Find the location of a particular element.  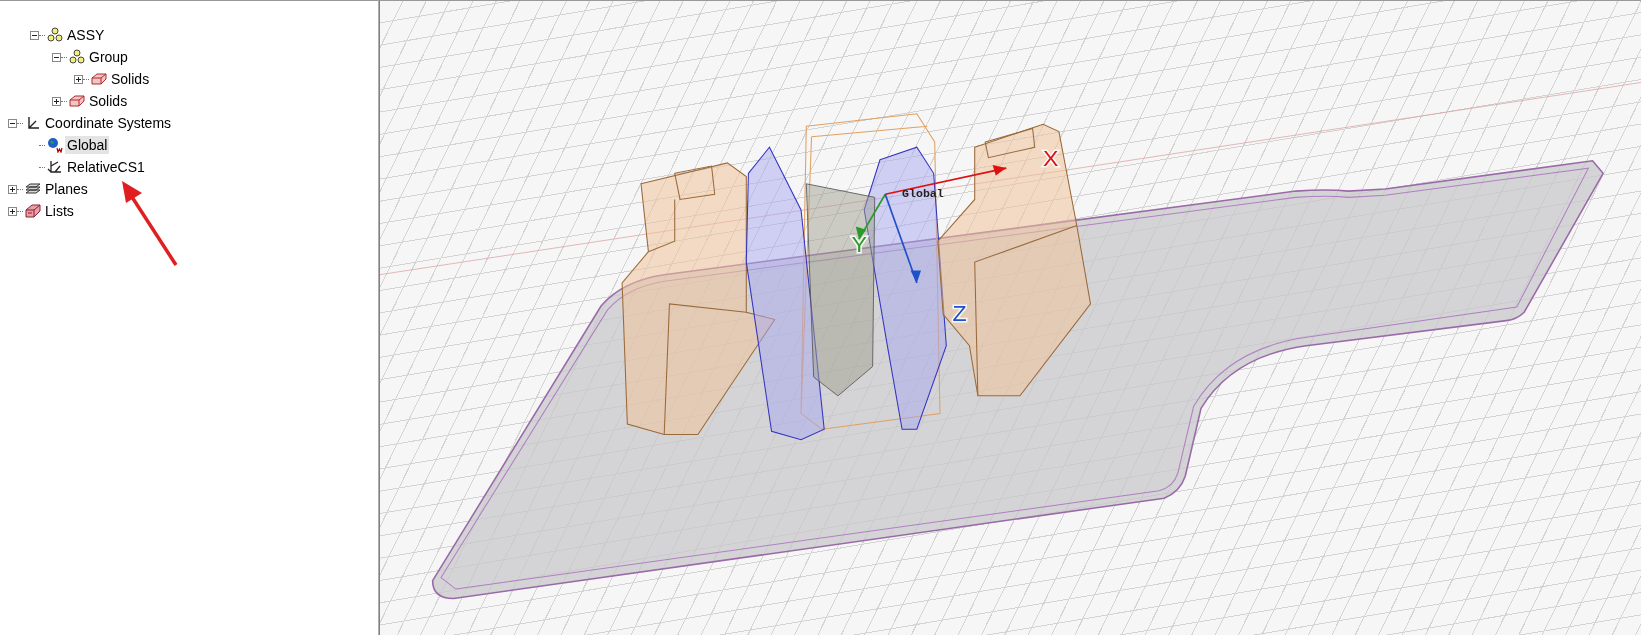

axis-label: Z is located at coordinates (959, 312).